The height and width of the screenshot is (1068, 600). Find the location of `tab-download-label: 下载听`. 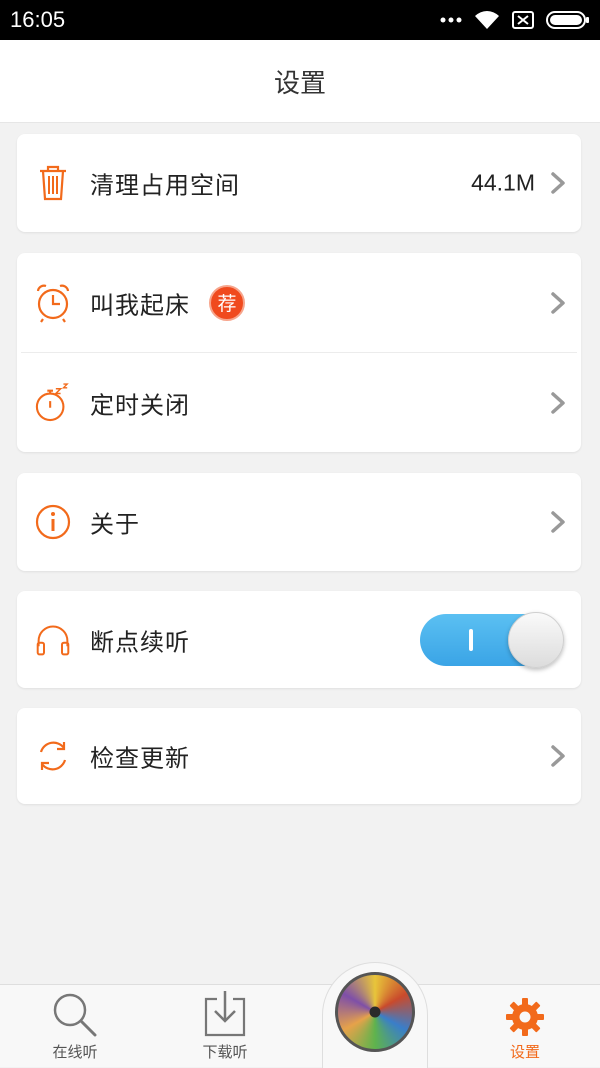

tab-download-label: 下载听 is located at coordinates (225, 1052).